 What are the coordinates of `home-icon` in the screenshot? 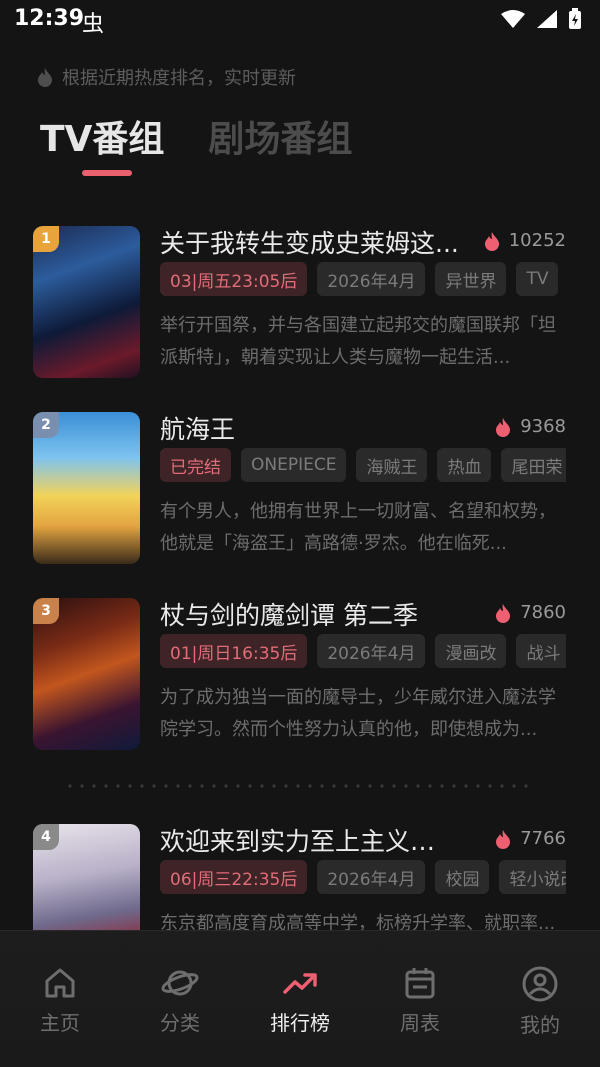 It's located at (60, 983).